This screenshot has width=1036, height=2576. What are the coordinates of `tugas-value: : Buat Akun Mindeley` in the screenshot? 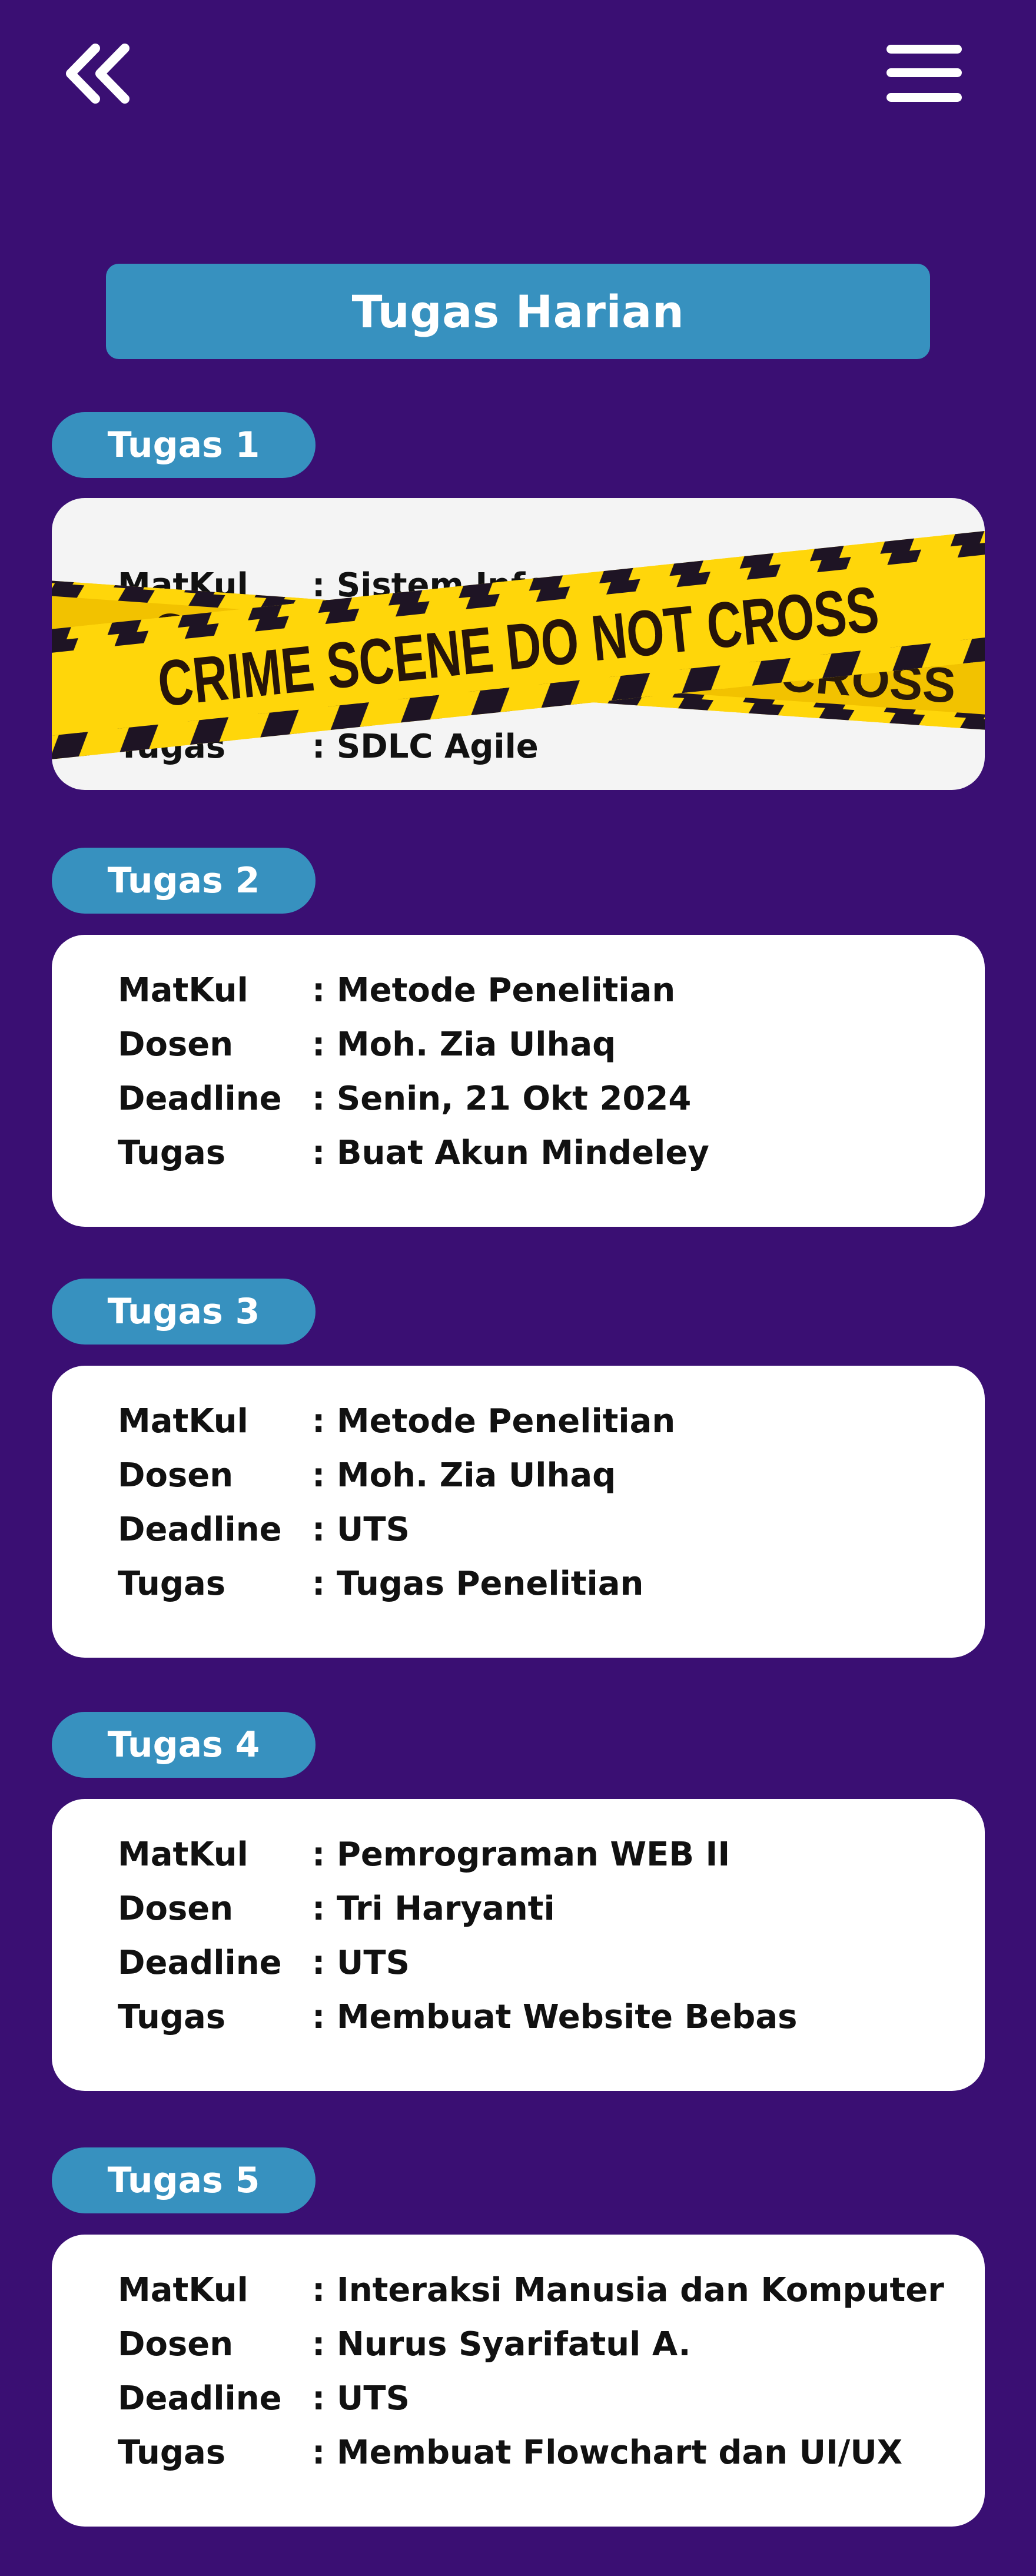 It's located at (510, 1152).